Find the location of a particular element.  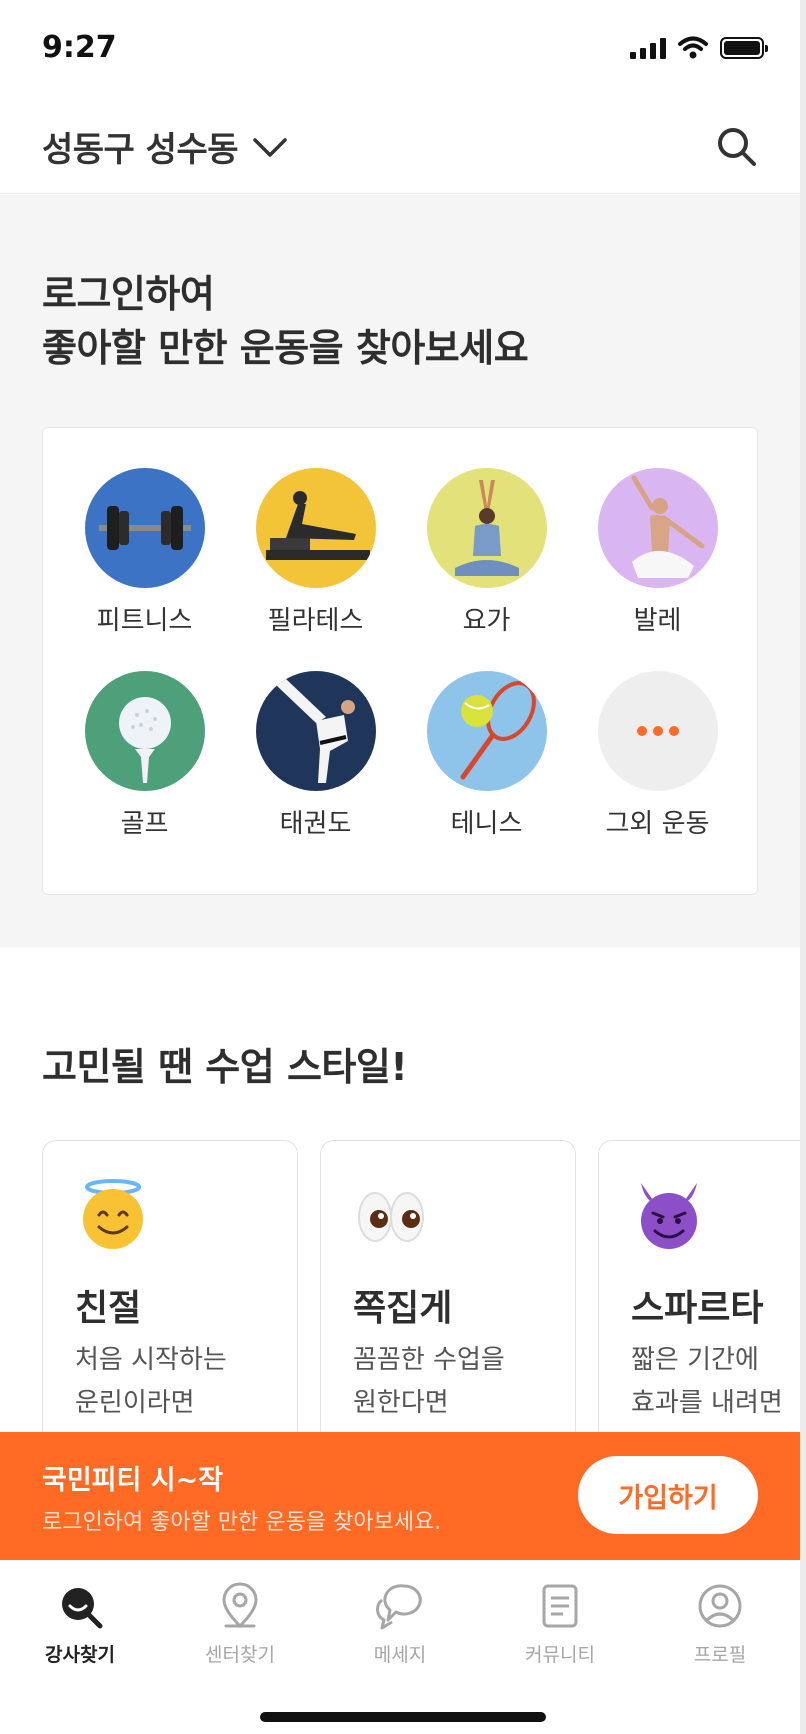

style-description: 처음 시작하는 운린이라면 is located at coordinates (151, 1382).